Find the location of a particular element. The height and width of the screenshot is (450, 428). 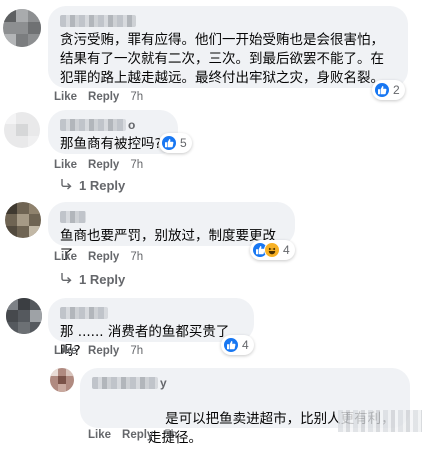

reaction-summary: 5 is located at coordinates (175, 143).